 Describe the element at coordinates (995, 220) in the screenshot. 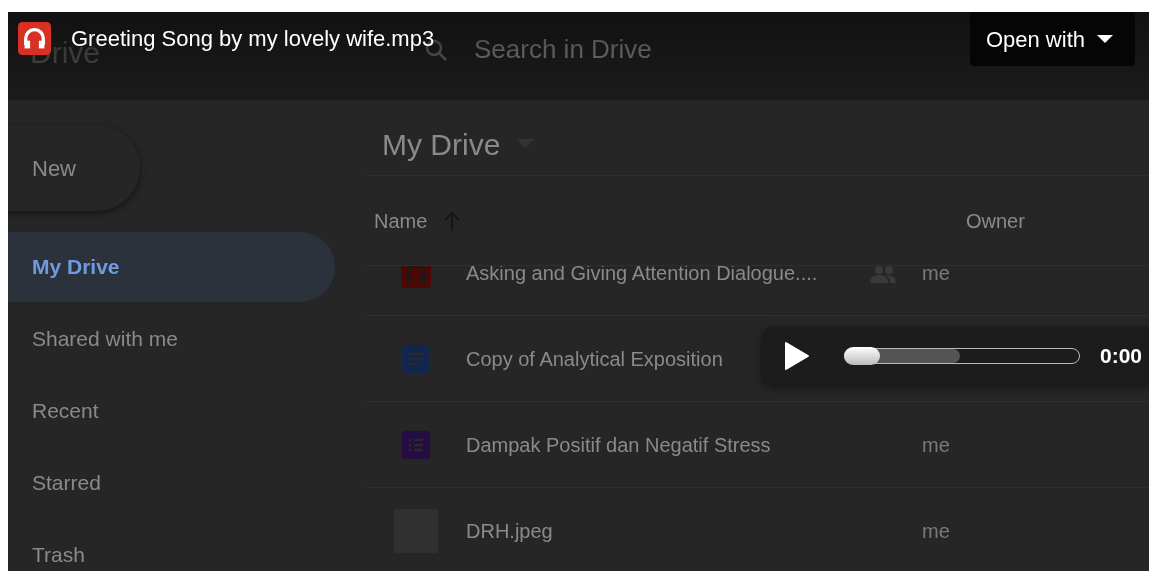

I see `column-header: Owner` at that location.